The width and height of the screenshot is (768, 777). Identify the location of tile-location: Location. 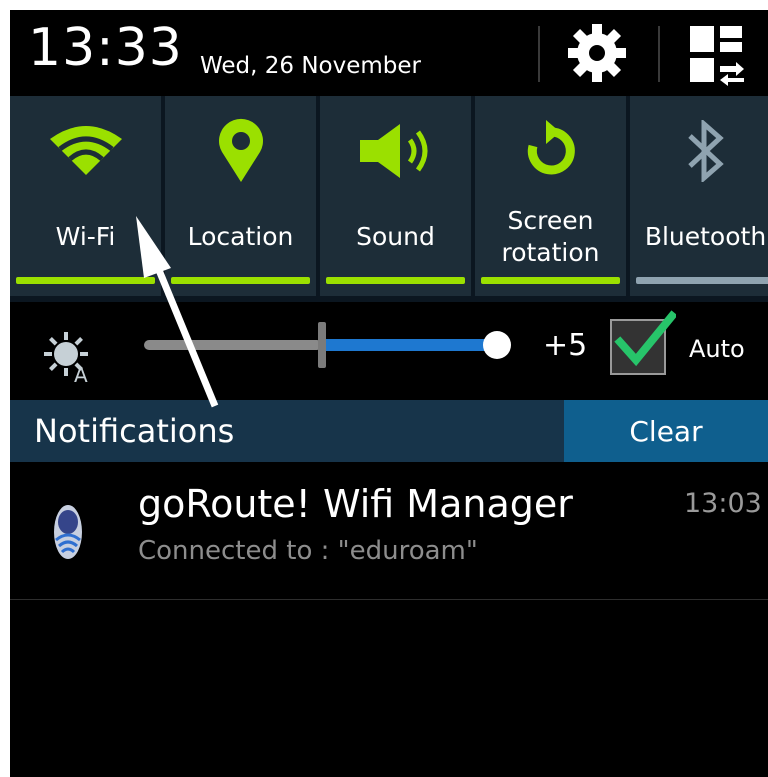
(240, 196).